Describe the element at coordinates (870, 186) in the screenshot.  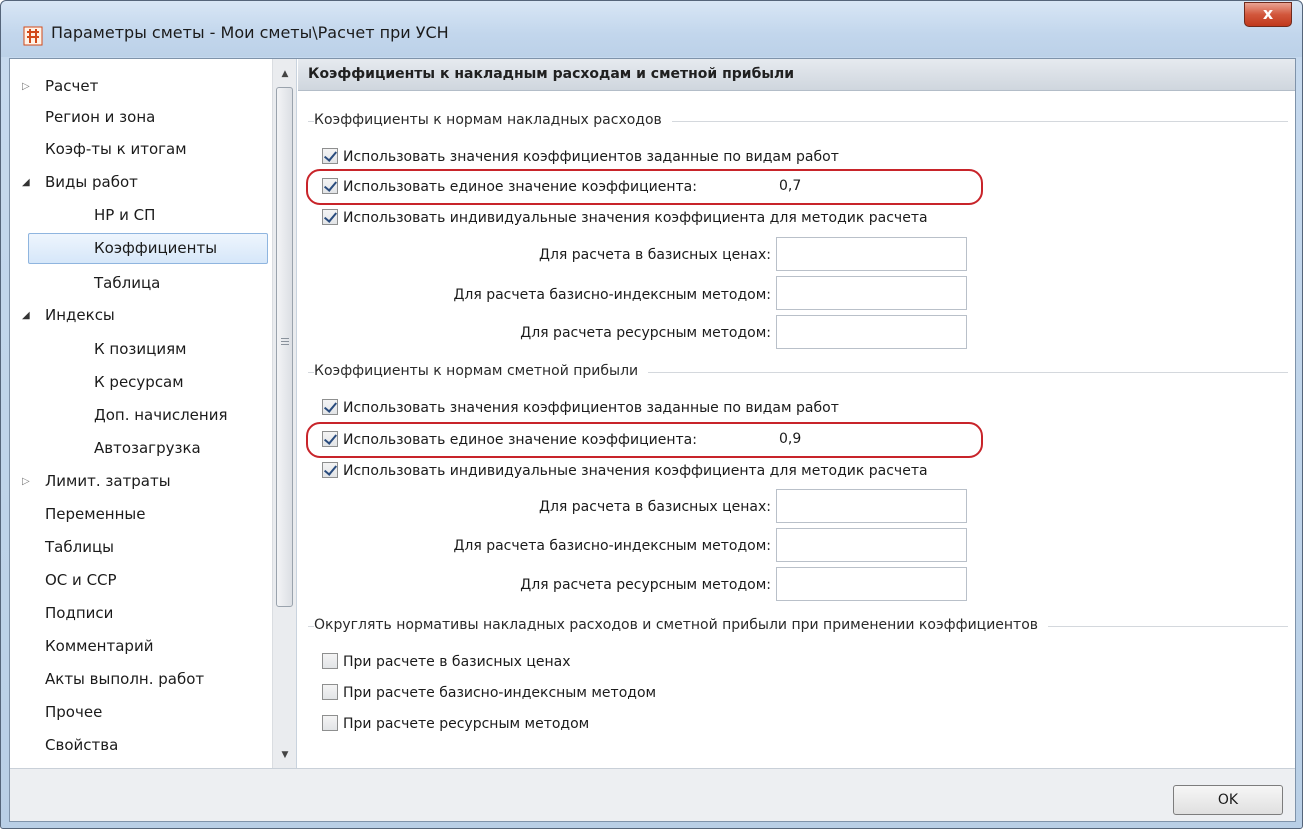
I see `overhead-single-value-input: 0,7` at that location.